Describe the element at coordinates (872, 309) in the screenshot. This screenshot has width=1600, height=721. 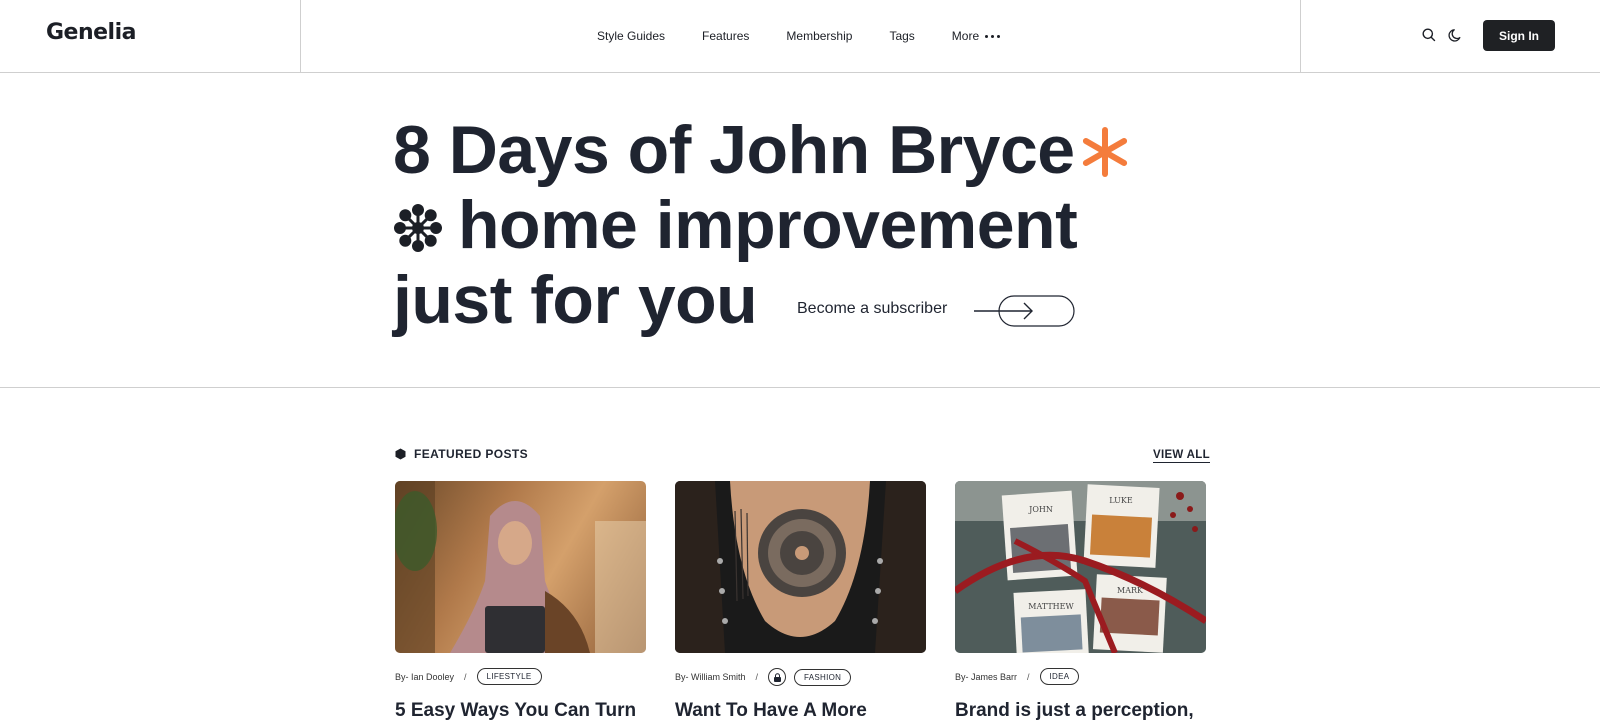
I see `subscribe-link: Become a subscriber` at that location.